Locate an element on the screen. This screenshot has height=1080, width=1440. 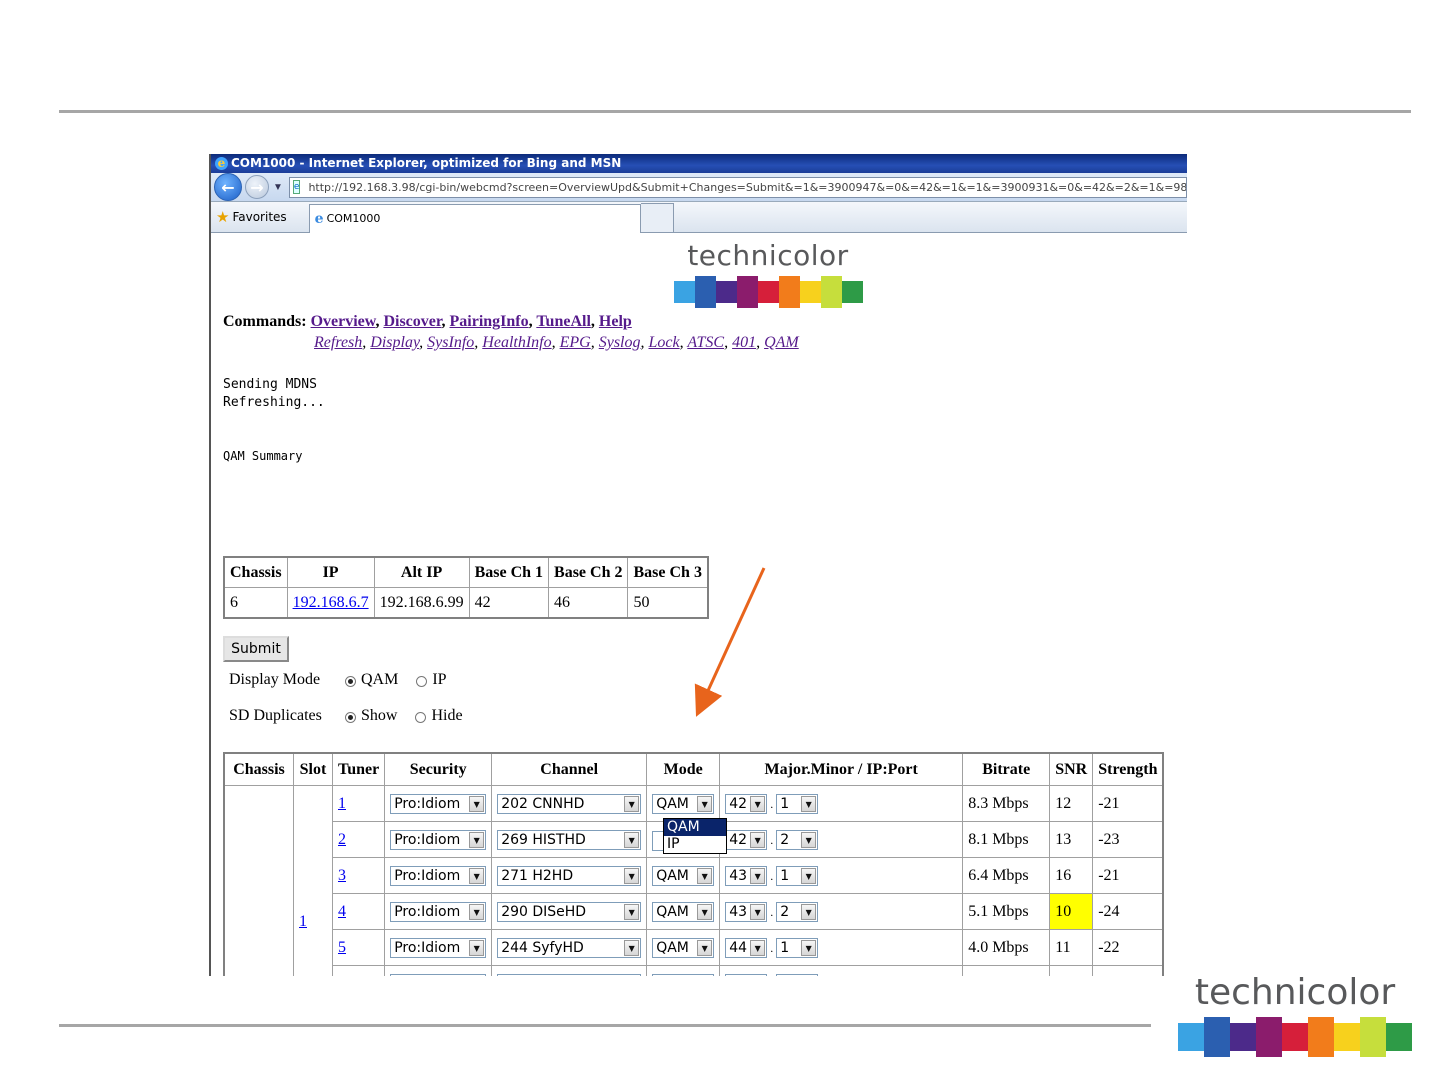
back-button: ← is located at coordinates (228, 187).